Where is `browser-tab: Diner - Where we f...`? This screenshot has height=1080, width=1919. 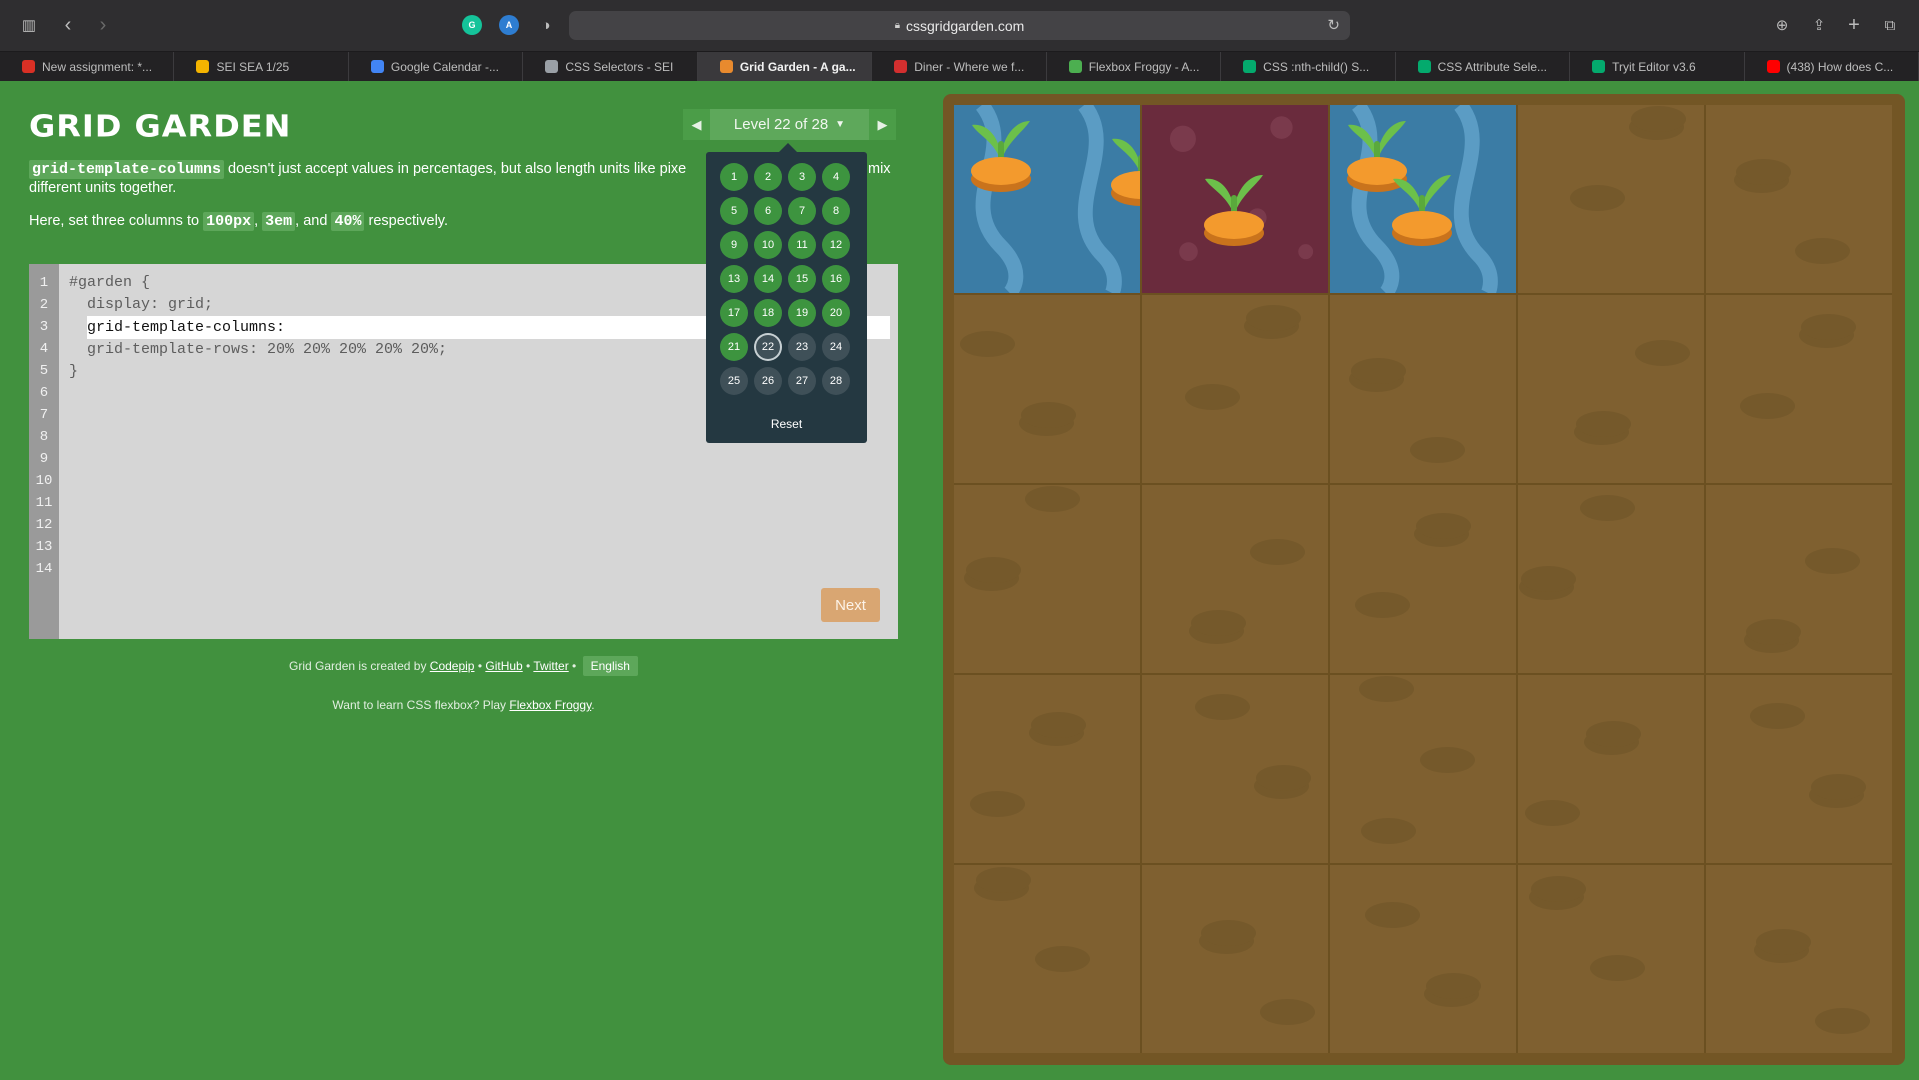
browser-tab: Diner - Where we f... is located at coordinates (959, 66).